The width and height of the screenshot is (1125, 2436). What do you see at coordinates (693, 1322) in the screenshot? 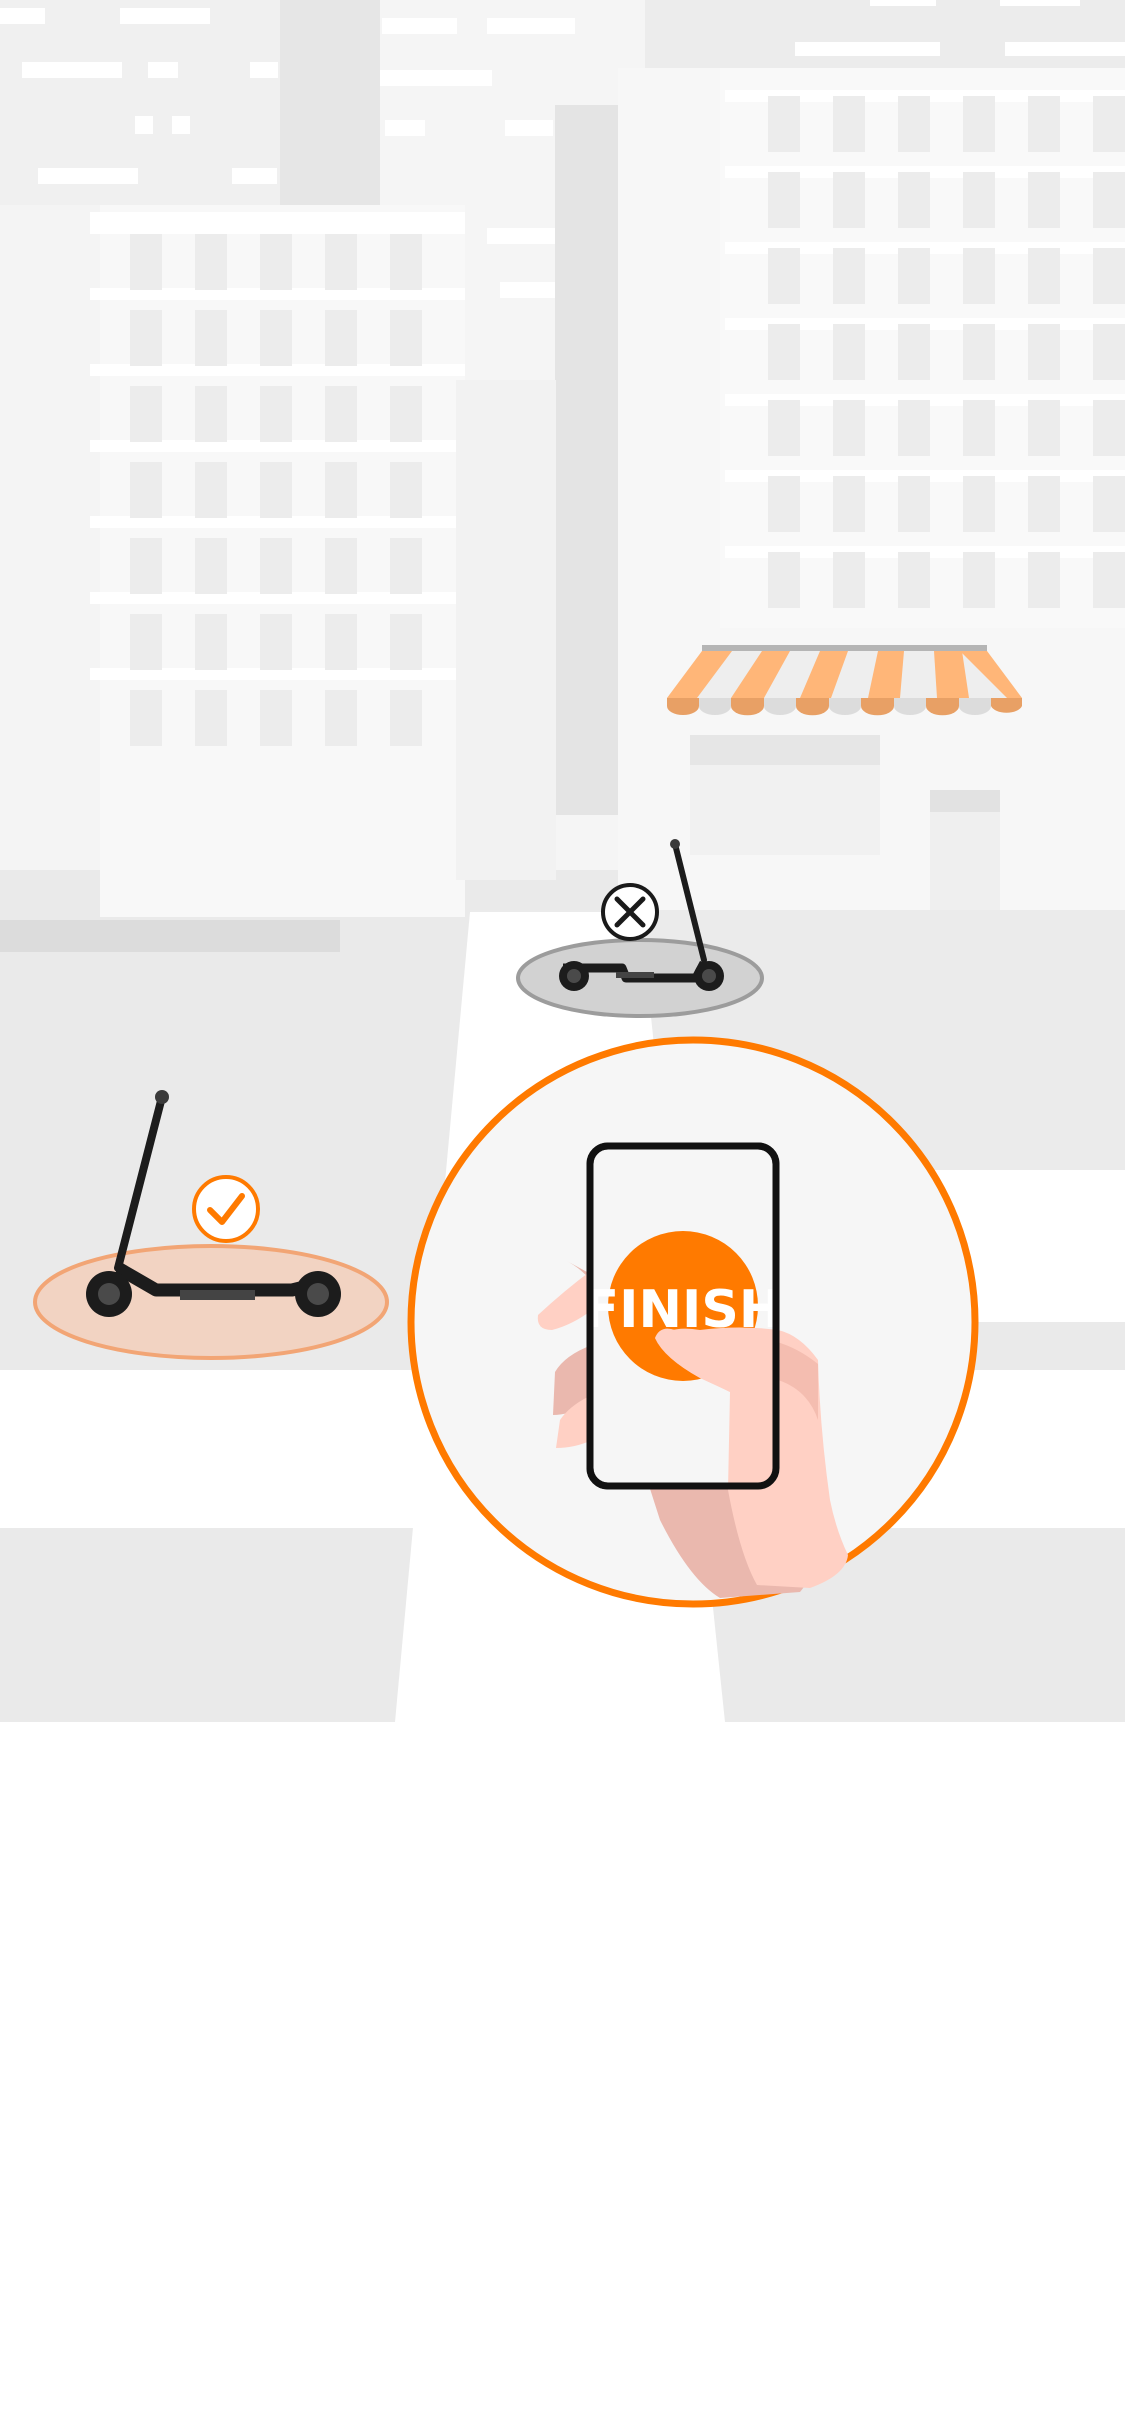
I see `finish-ride-callout: FINISH` at bounding box center [693, 1322].